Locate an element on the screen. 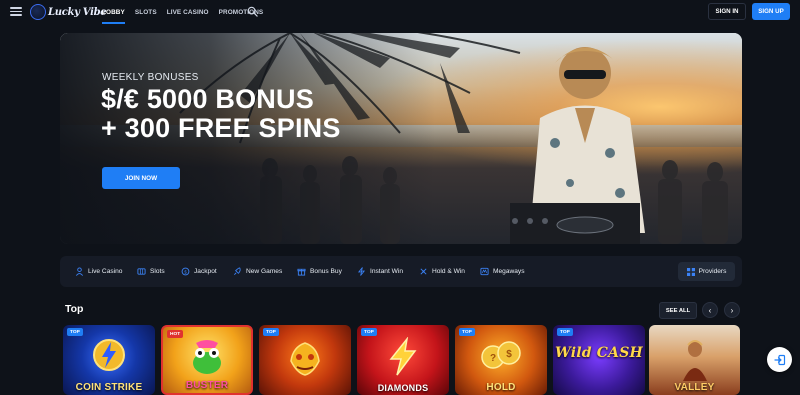  category-megaways: Megaways is located at coordinates (502, 271).